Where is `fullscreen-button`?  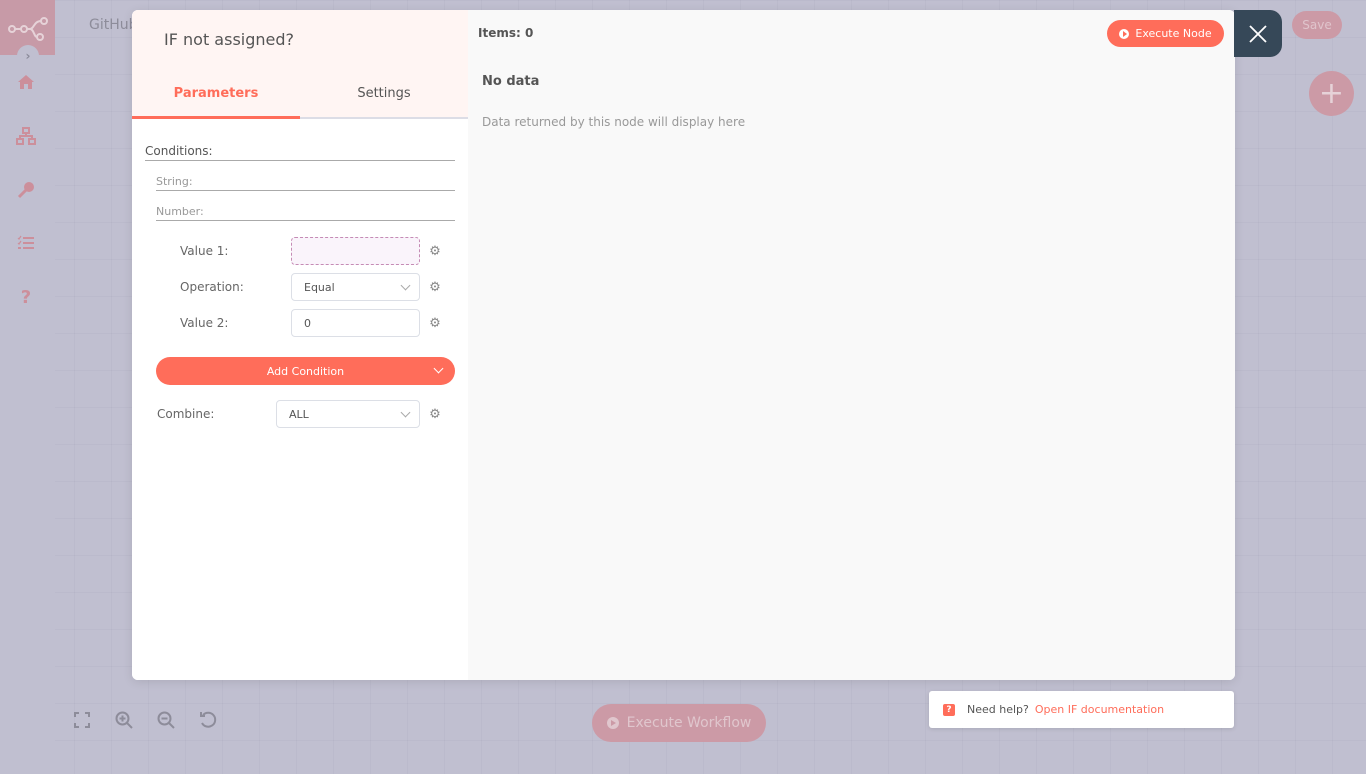 fullscreen-button is located at coordinates (82, 720).